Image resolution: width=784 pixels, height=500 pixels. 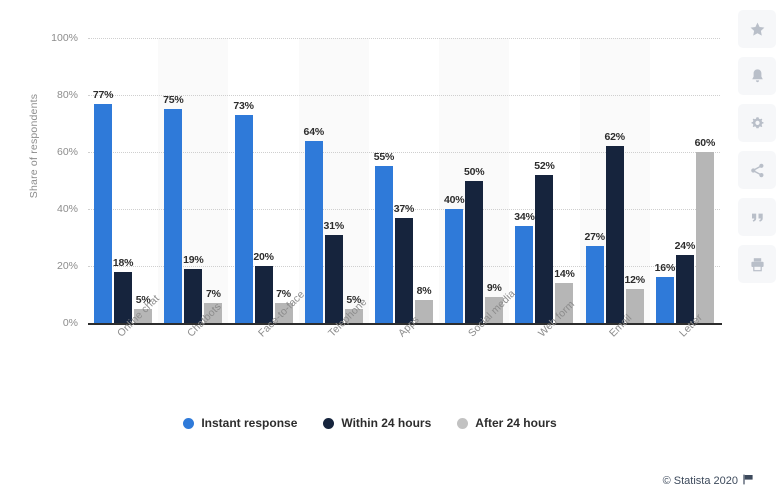 I want to click on bell-button, so click(x=757, y=76).